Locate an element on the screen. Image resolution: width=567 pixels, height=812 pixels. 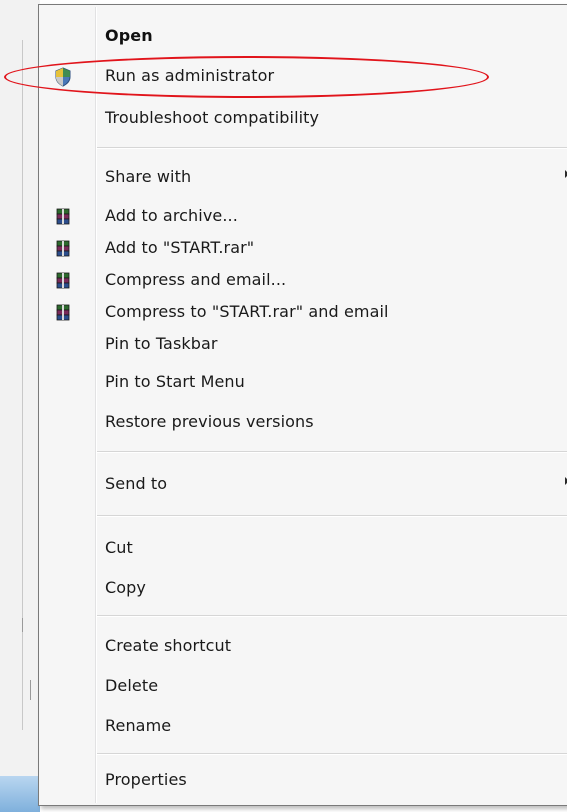
menu-item-label: Add to "START.rar" is located at coordinates (180, 247).